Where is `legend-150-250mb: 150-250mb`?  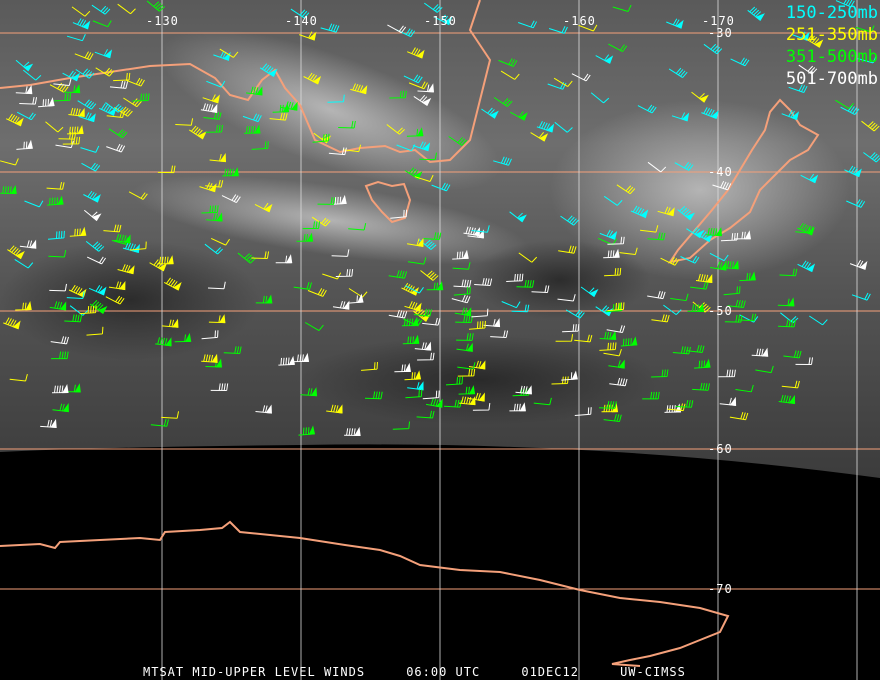
legend-150-250mb: 150-250mb is located at coordinates (831, 13).